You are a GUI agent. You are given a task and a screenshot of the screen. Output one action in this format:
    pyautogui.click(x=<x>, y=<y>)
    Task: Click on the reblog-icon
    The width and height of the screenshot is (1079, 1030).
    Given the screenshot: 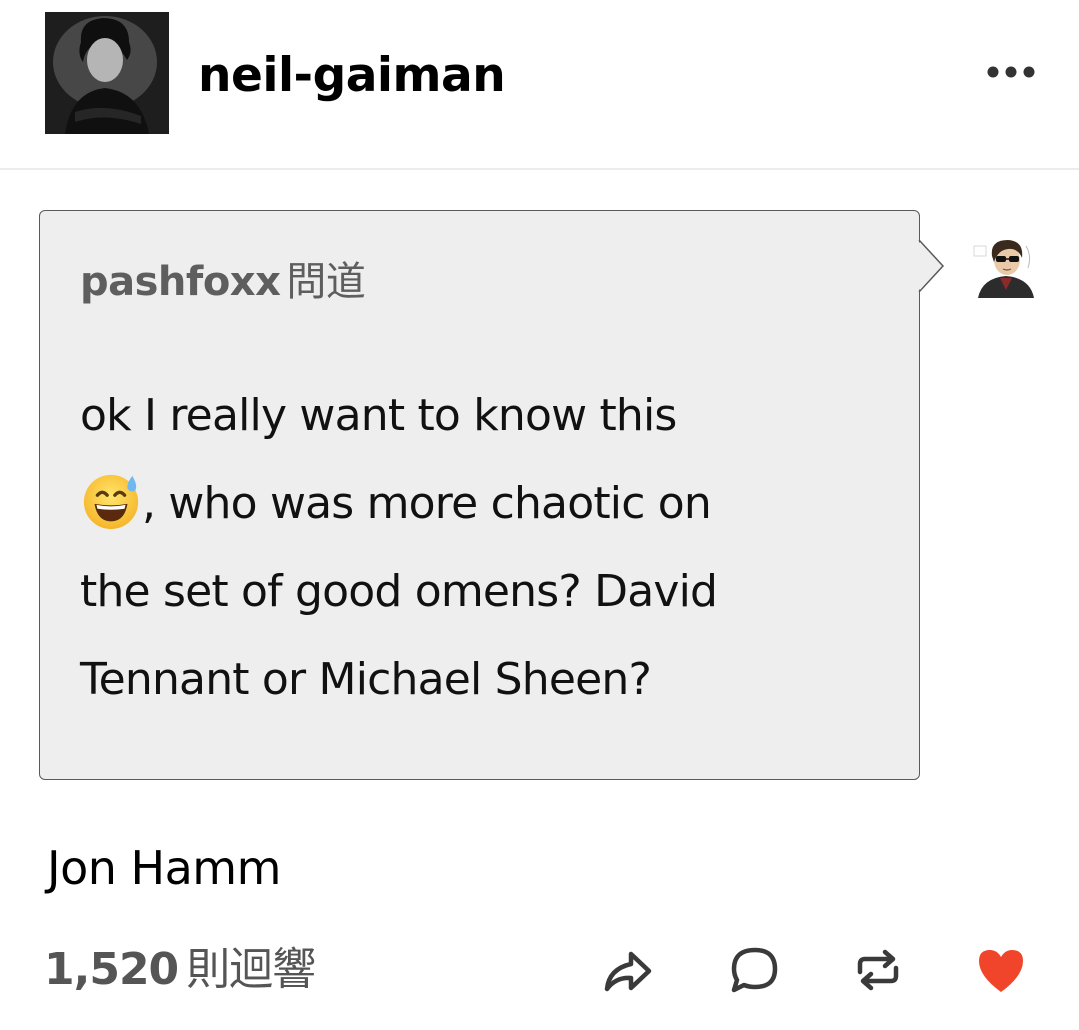 What is the action you would take?
    pyautogui.click(x=878, y=970)
    